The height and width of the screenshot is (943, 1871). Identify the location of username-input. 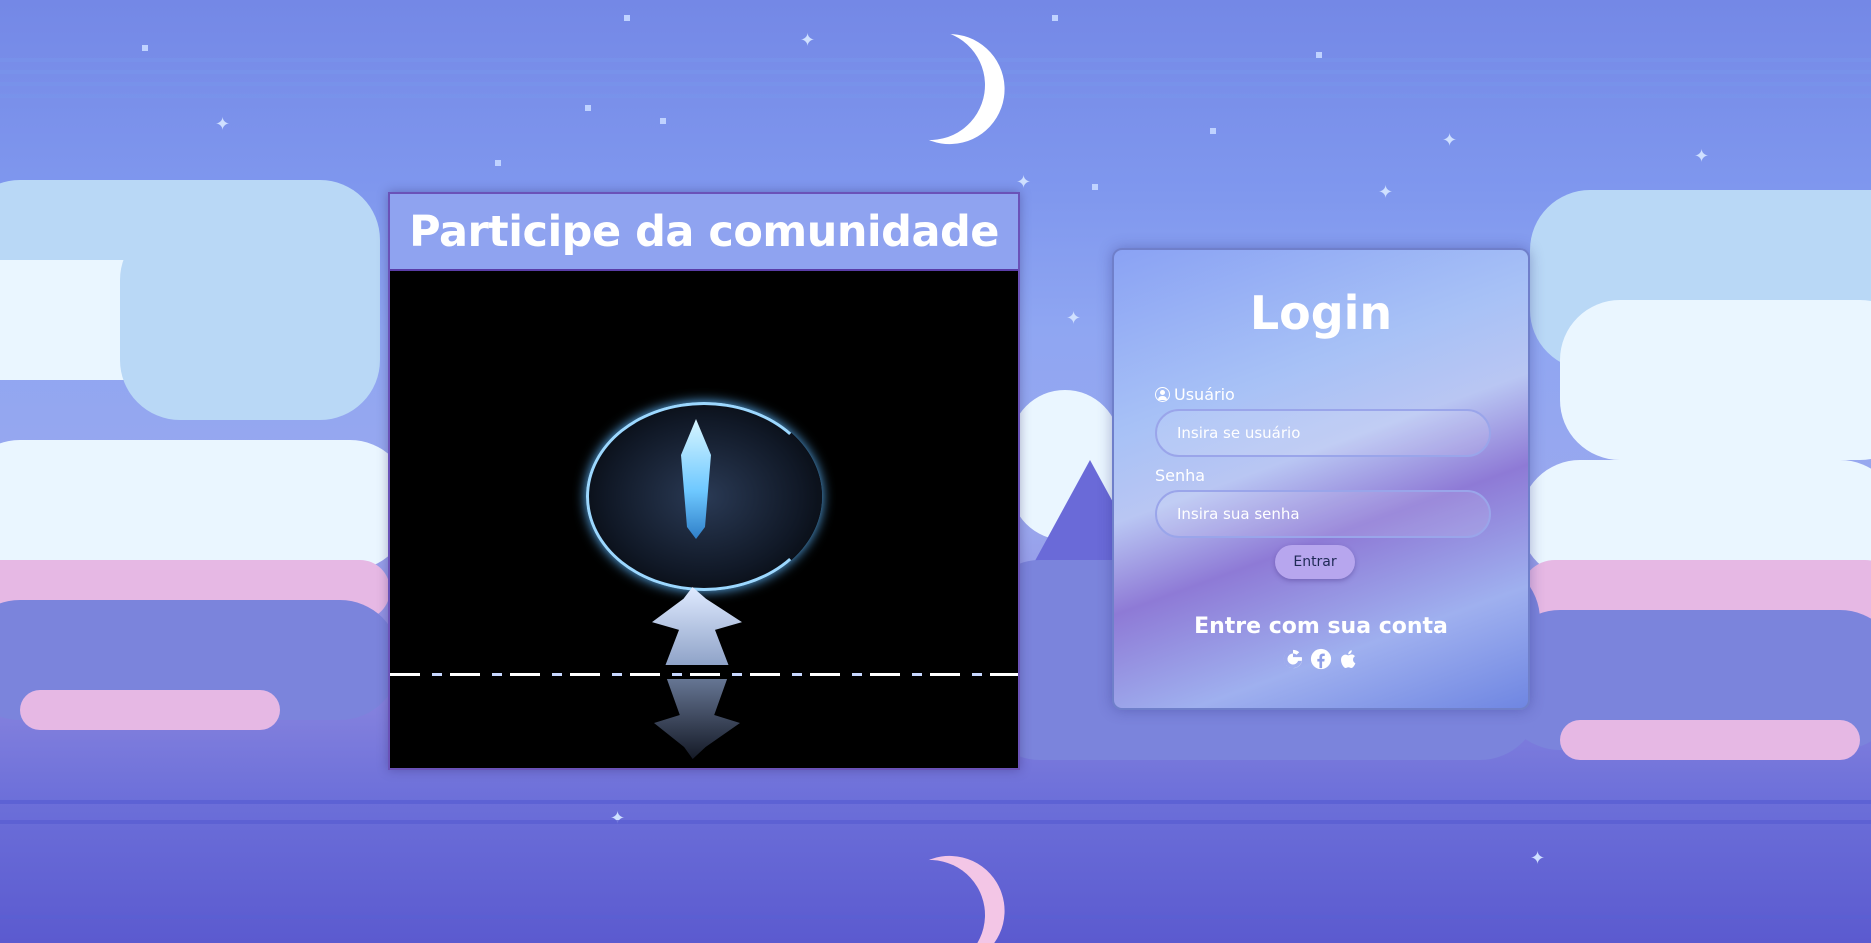
(1323, 433).